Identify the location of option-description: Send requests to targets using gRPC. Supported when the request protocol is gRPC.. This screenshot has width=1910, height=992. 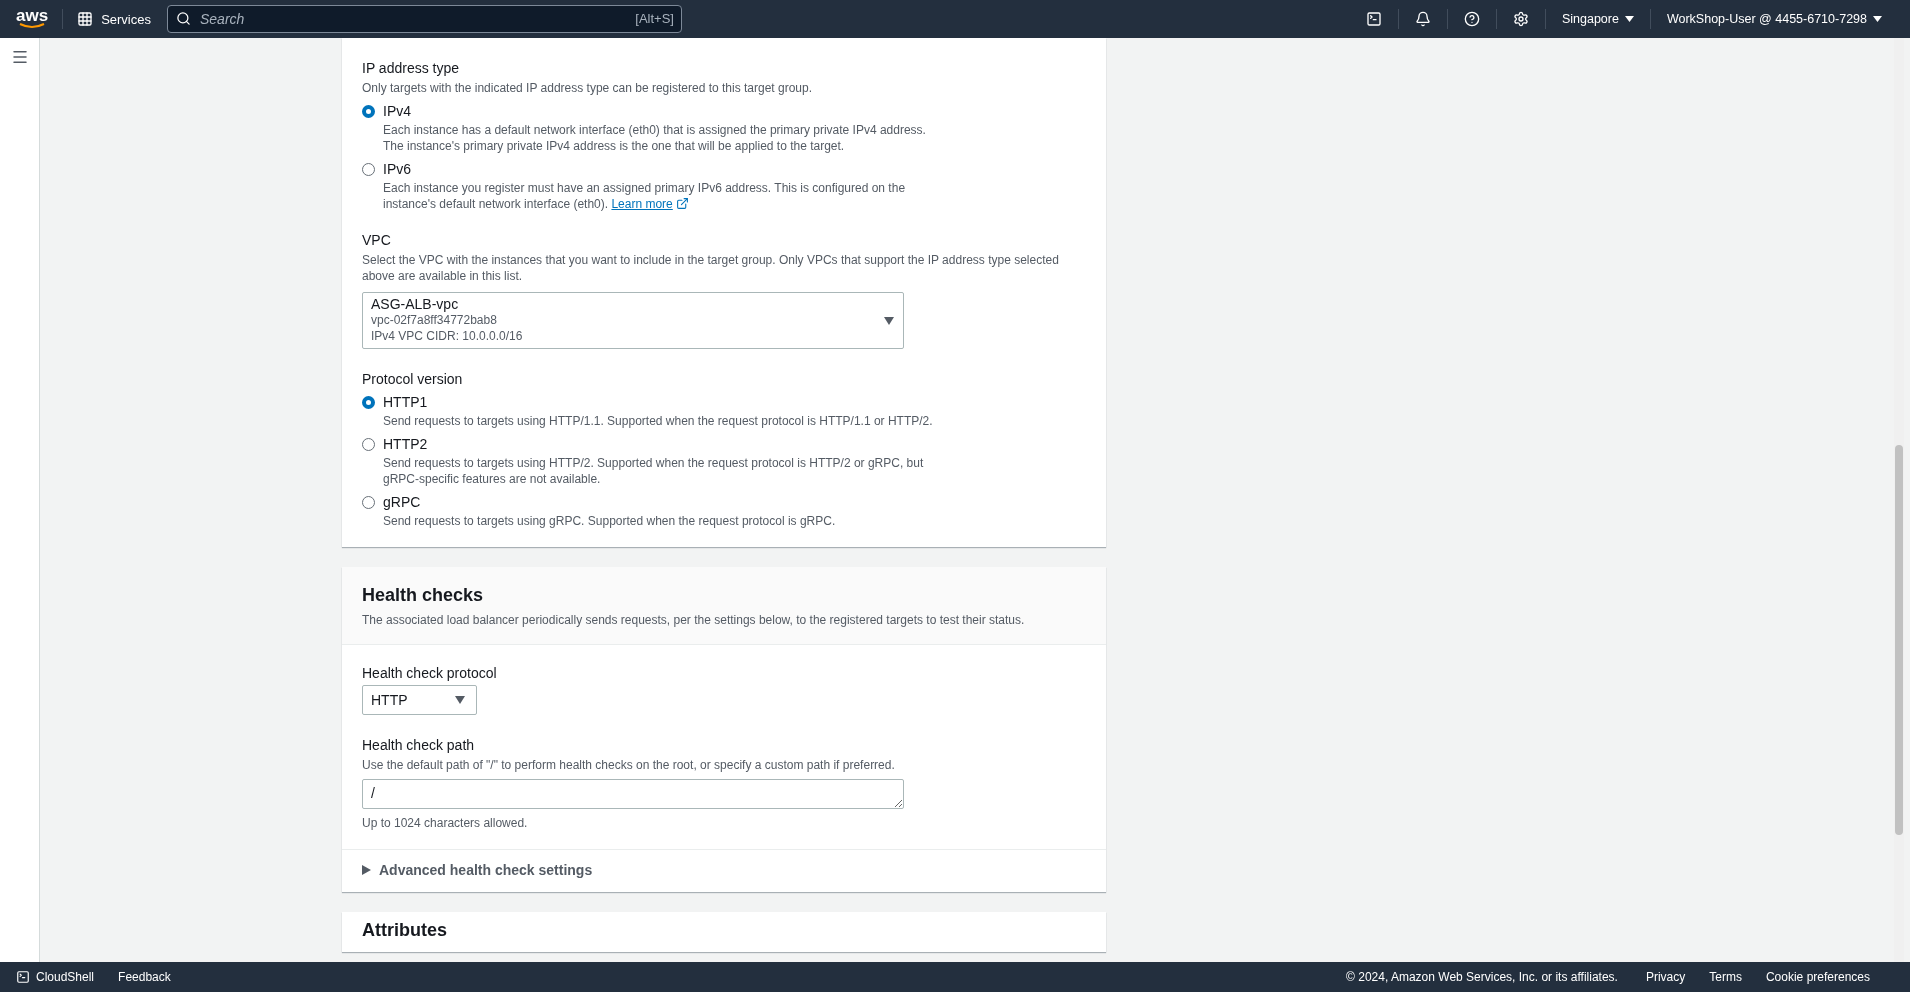
(610, 521).